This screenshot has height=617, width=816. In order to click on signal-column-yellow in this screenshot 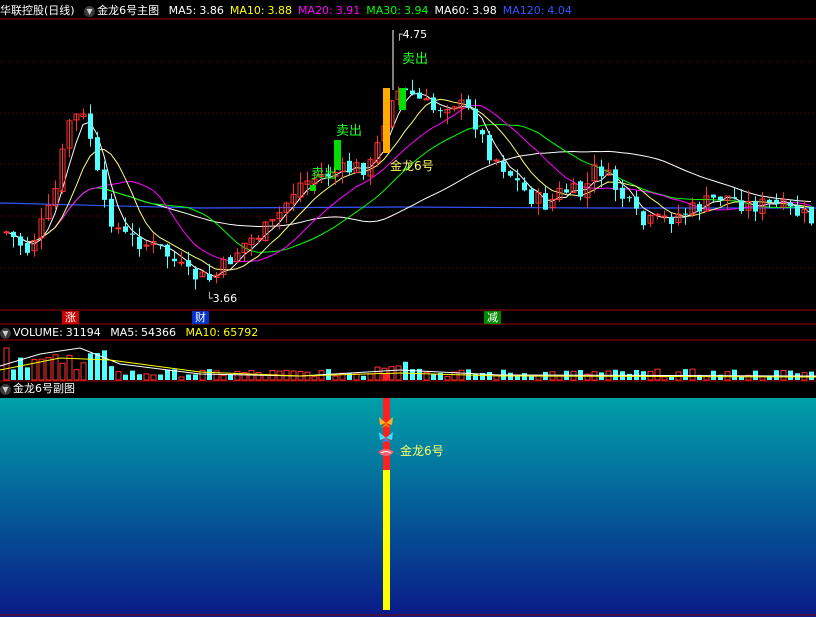, I will do `click(386, 540)`.